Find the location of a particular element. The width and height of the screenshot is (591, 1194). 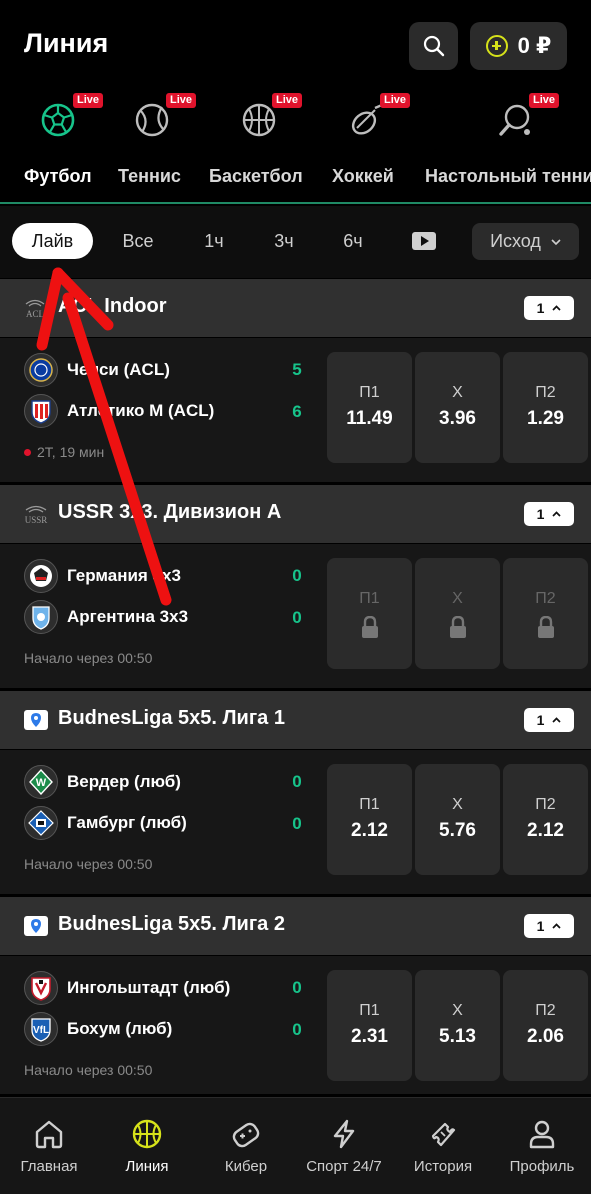

nav-item-home: Главная is located at coordinates (49, 1146).